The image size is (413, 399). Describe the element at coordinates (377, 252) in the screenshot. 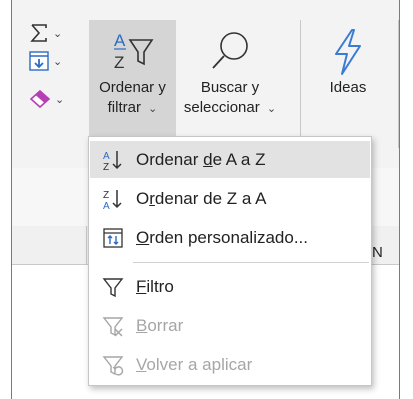

I see `column-header-n: N` at that location.